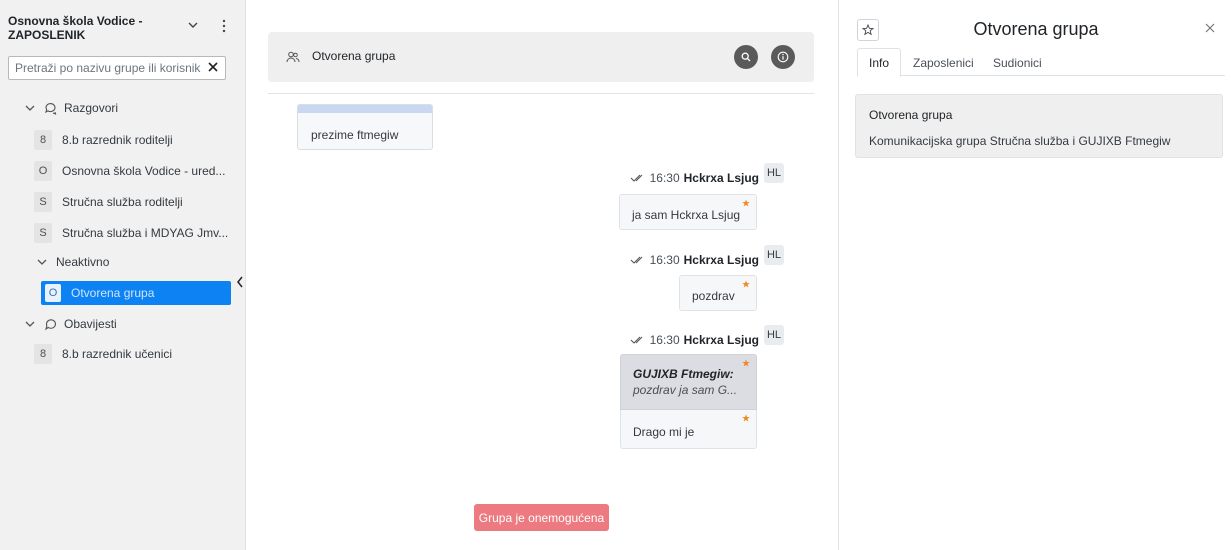 This screenshot has width=1232, height=550. What do you see at coordinates (213, 67) in the screenshot?
I see `clear-icon` at bounding box center [213, 67].